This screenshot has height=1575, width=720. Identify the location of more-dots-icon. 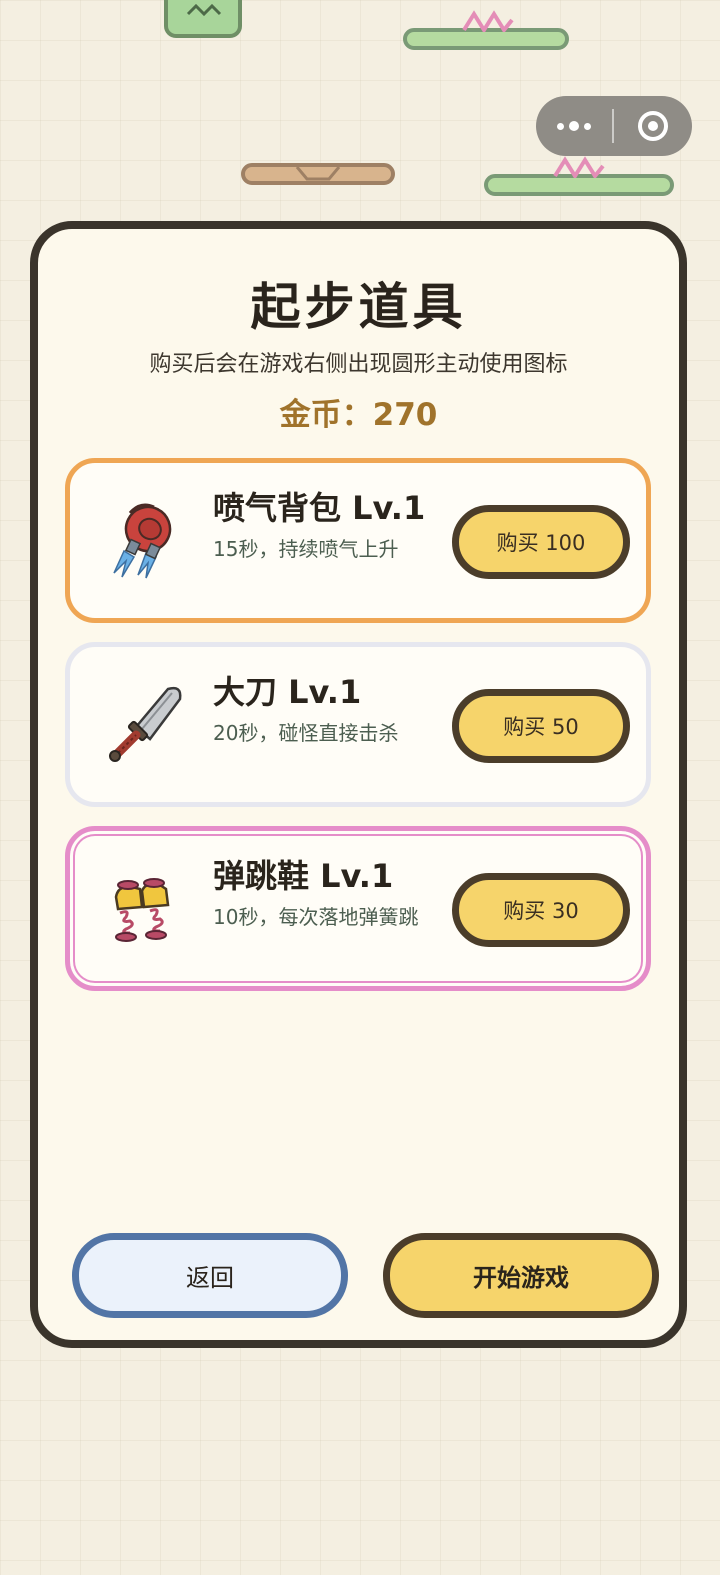
(574, 126).